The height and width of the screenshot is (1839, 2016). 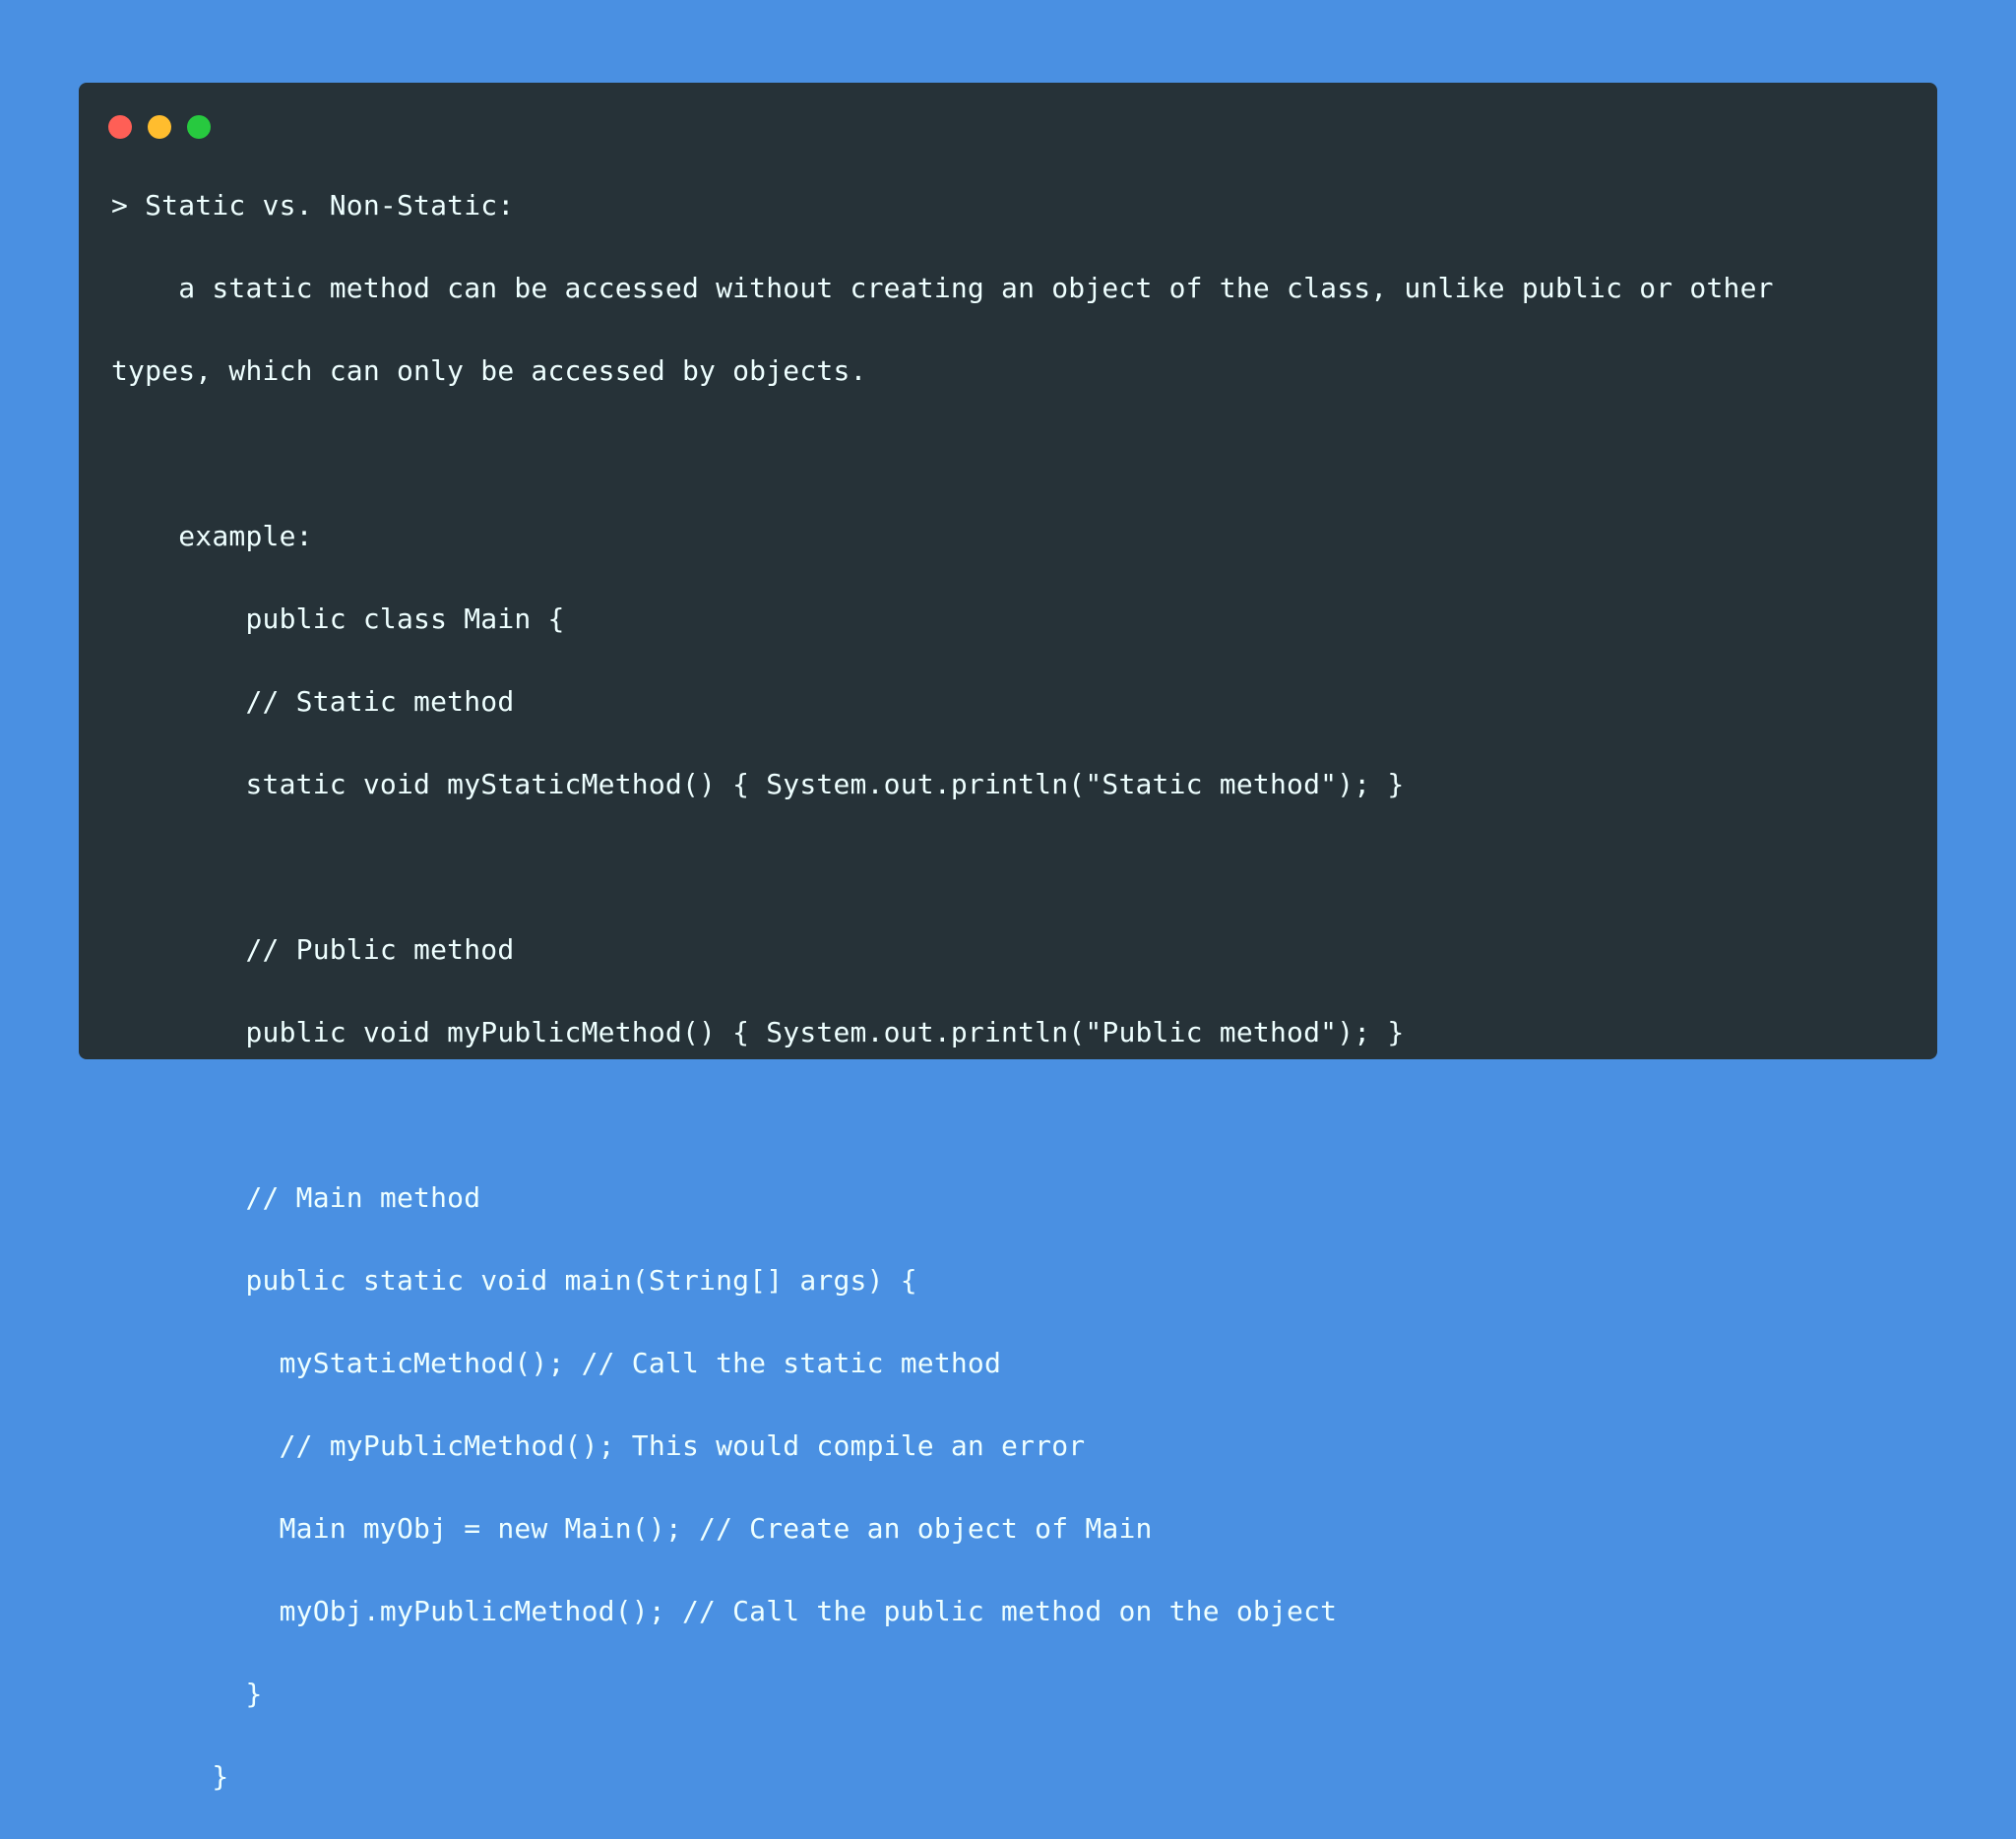 I want to click on code-line: > Static vs. Non-Static:, so click(x=313, y=205).